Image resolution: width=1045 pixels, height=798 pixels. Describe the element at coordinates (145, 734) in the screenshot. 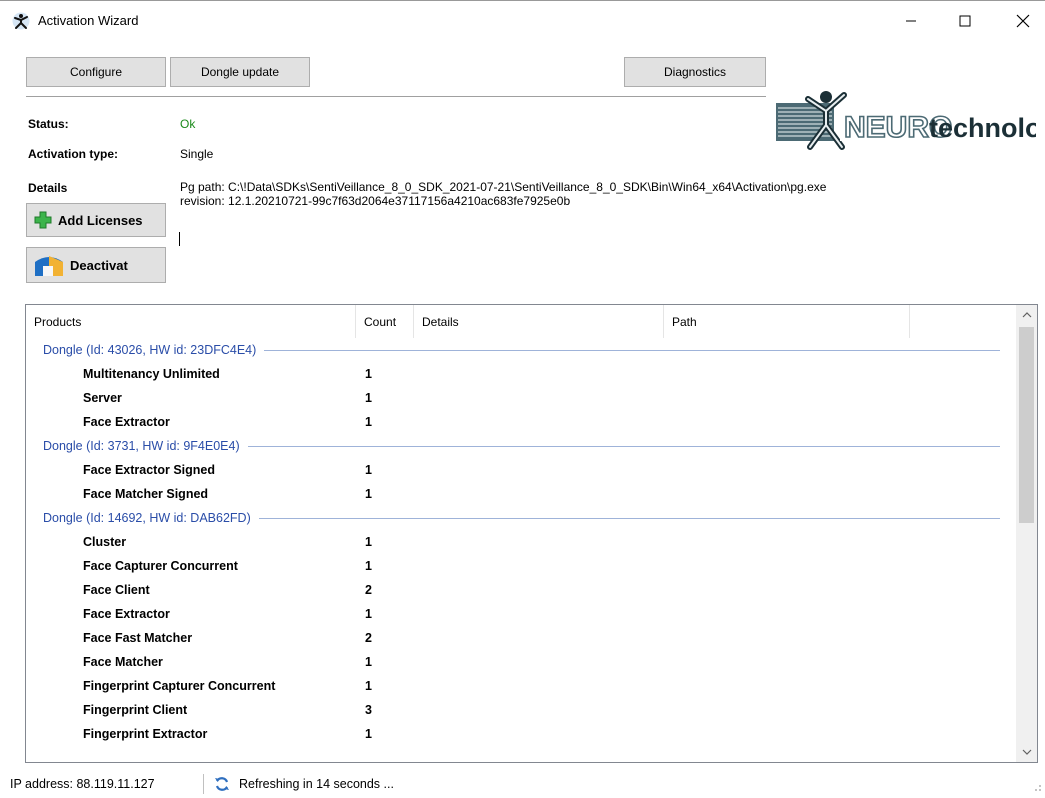

I see `product-name: Fingerprint Extractor` at that location.